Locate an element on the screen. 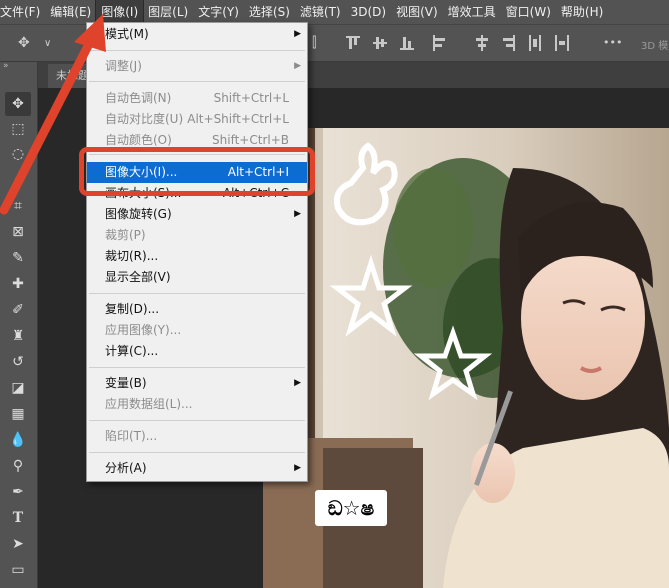 The width and height of the screenshot is (669, 588). menu-layer: 图层(L) is located at coordinates (168, 12).